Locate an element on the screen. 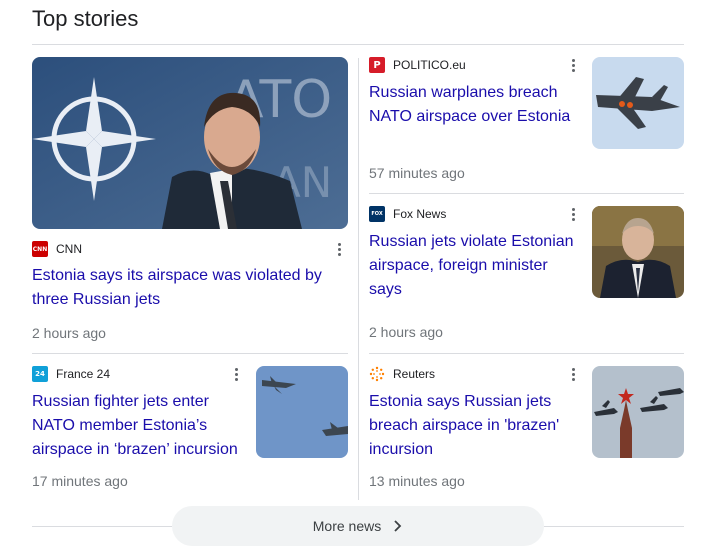  story-source: CNN CNN is located at coordinates (57, 249).